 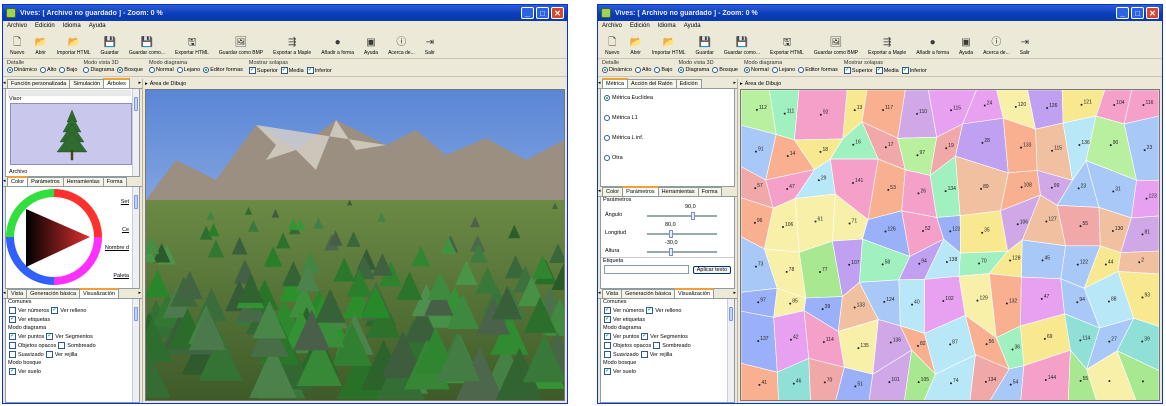 What do you see at coordinates (640, 26) in the screenshot?
I see `menu-edicion: Edición` at bounding box center [640, 26].